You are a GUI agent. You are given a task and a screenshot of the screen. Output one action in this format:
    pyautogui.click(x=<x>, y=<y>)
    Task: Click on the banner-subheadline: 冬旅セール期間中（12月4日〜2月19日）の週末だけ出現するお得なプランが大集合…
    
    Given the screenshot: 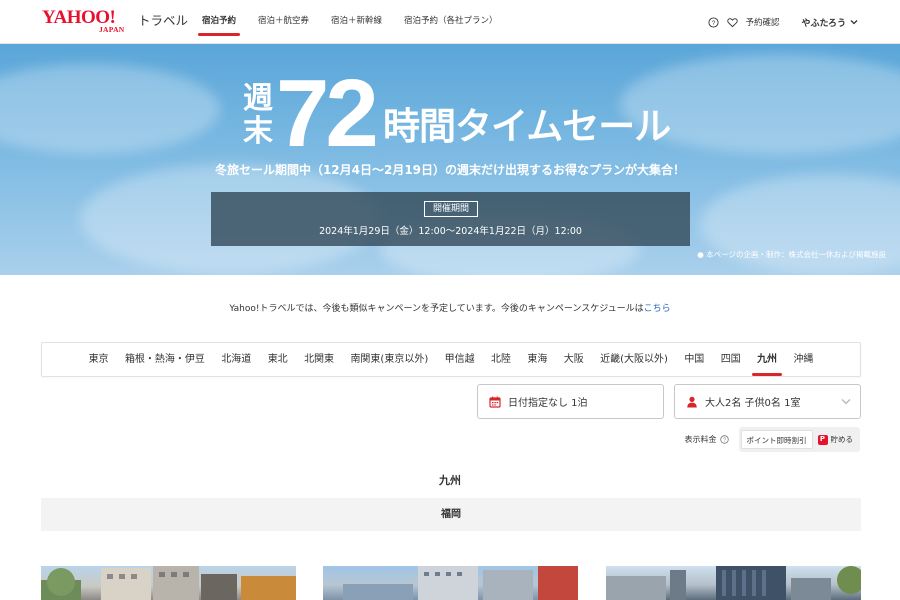 What is the action you would take?
    pyautogui.click(x=450, y=170)
    